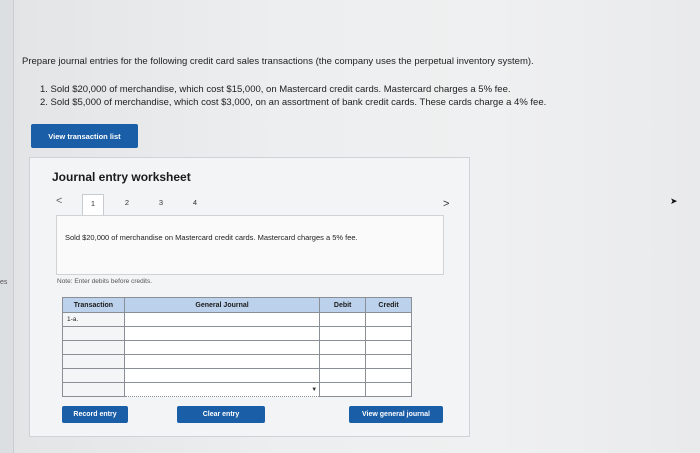 This screenshot has height=453, width=700. I want to click on left-side-panel: es, so click(7, 226).